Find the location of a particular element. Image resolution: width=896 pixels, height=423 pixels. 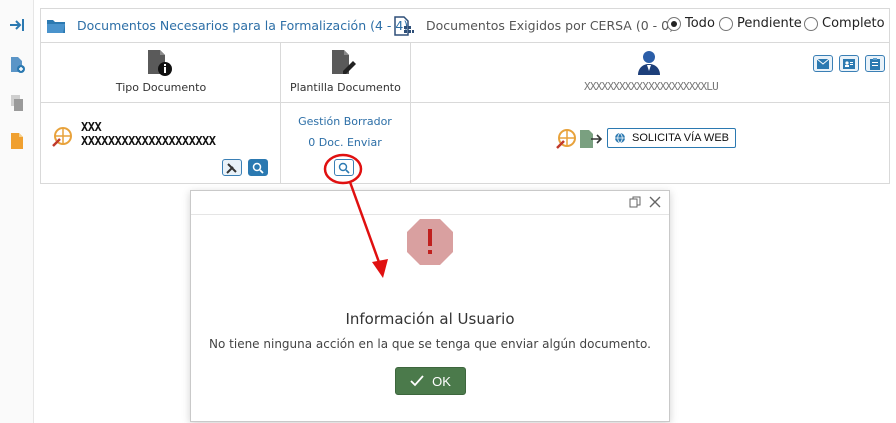

annotation-overlay is located at coordinates (355, 215).